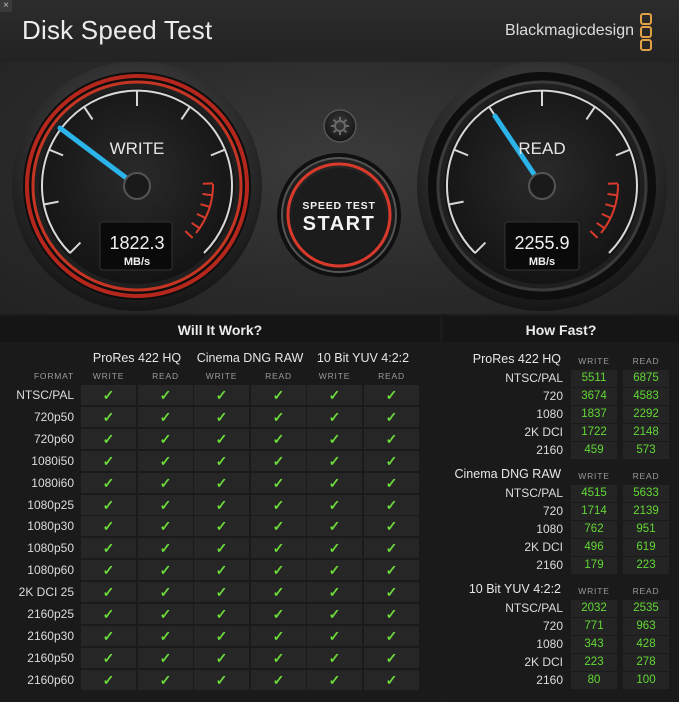 This screenshot has width=679, height=702. What do you see at coordinates (542, 262) in the screenshot?
I see `read-unit: MB/s` at bounding box center [542, 262].